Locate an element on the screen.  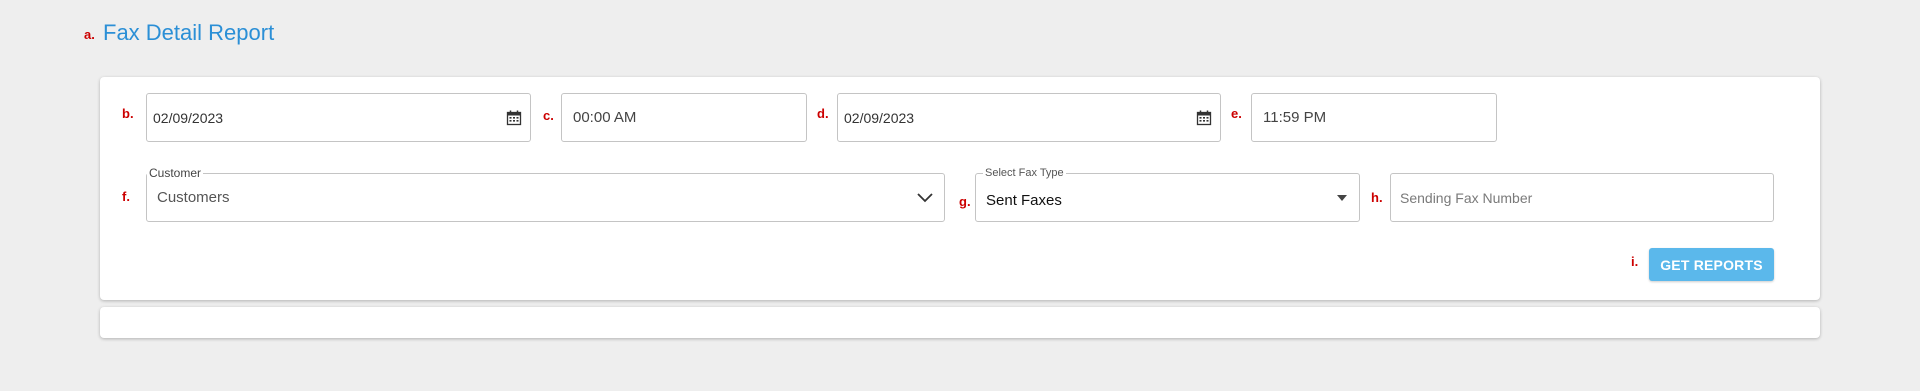
customer-select: Customers is located at coordinates (545, 197).